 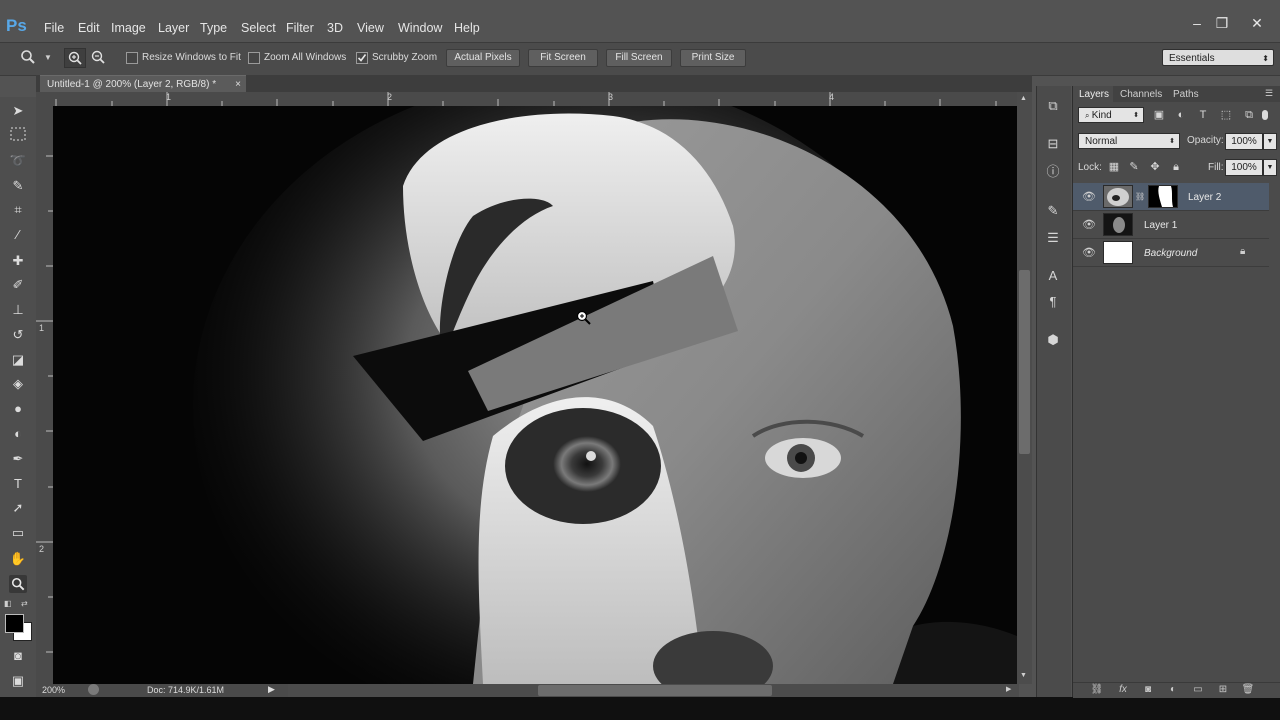 What do you see at coordinates (53, 690) in the screenshot?
I see `zoom-level: 200%` at bounding box center [53, 690].